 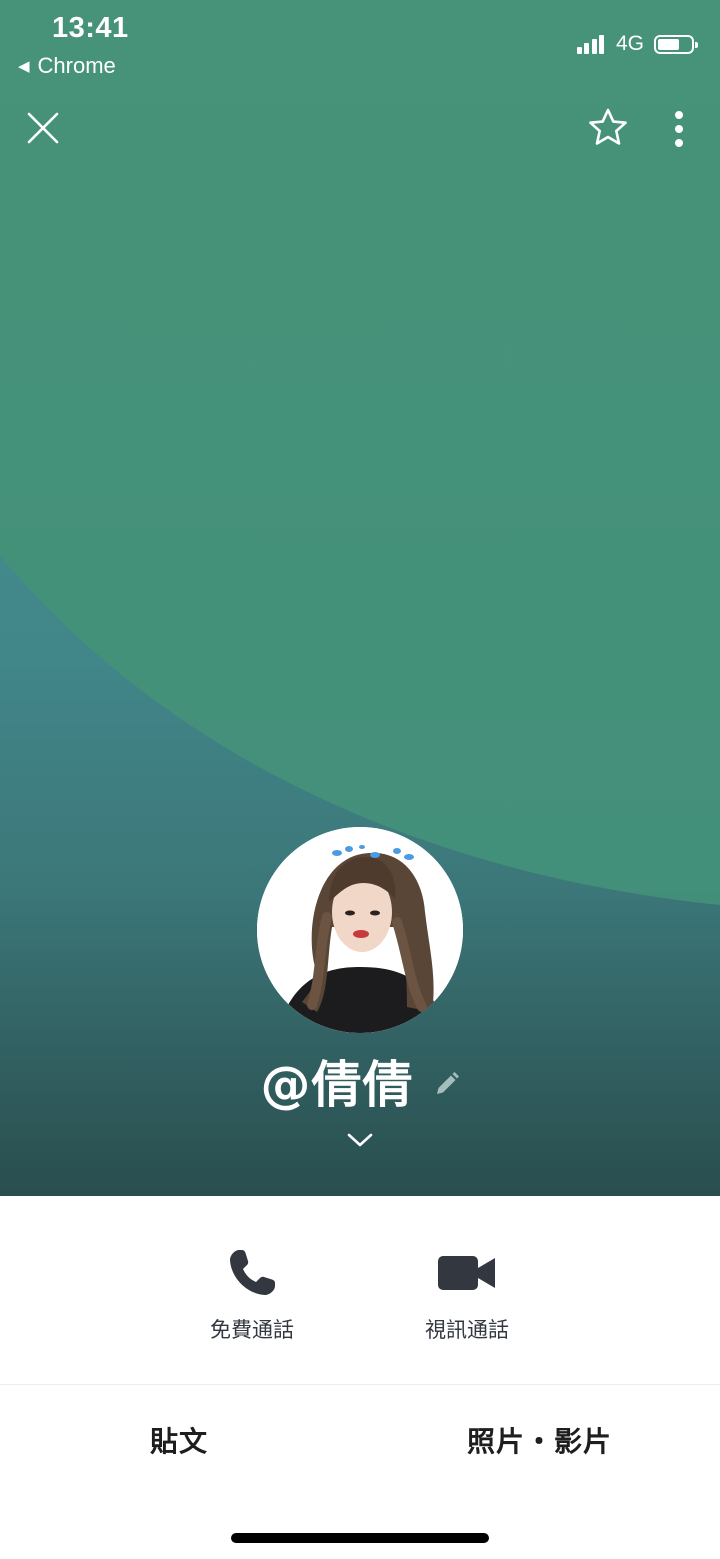 What do you see at coordinates (252, 1330) in the screenshot?
I see `voice-call-label: 免費通話` at bounding box center [252, 1330].